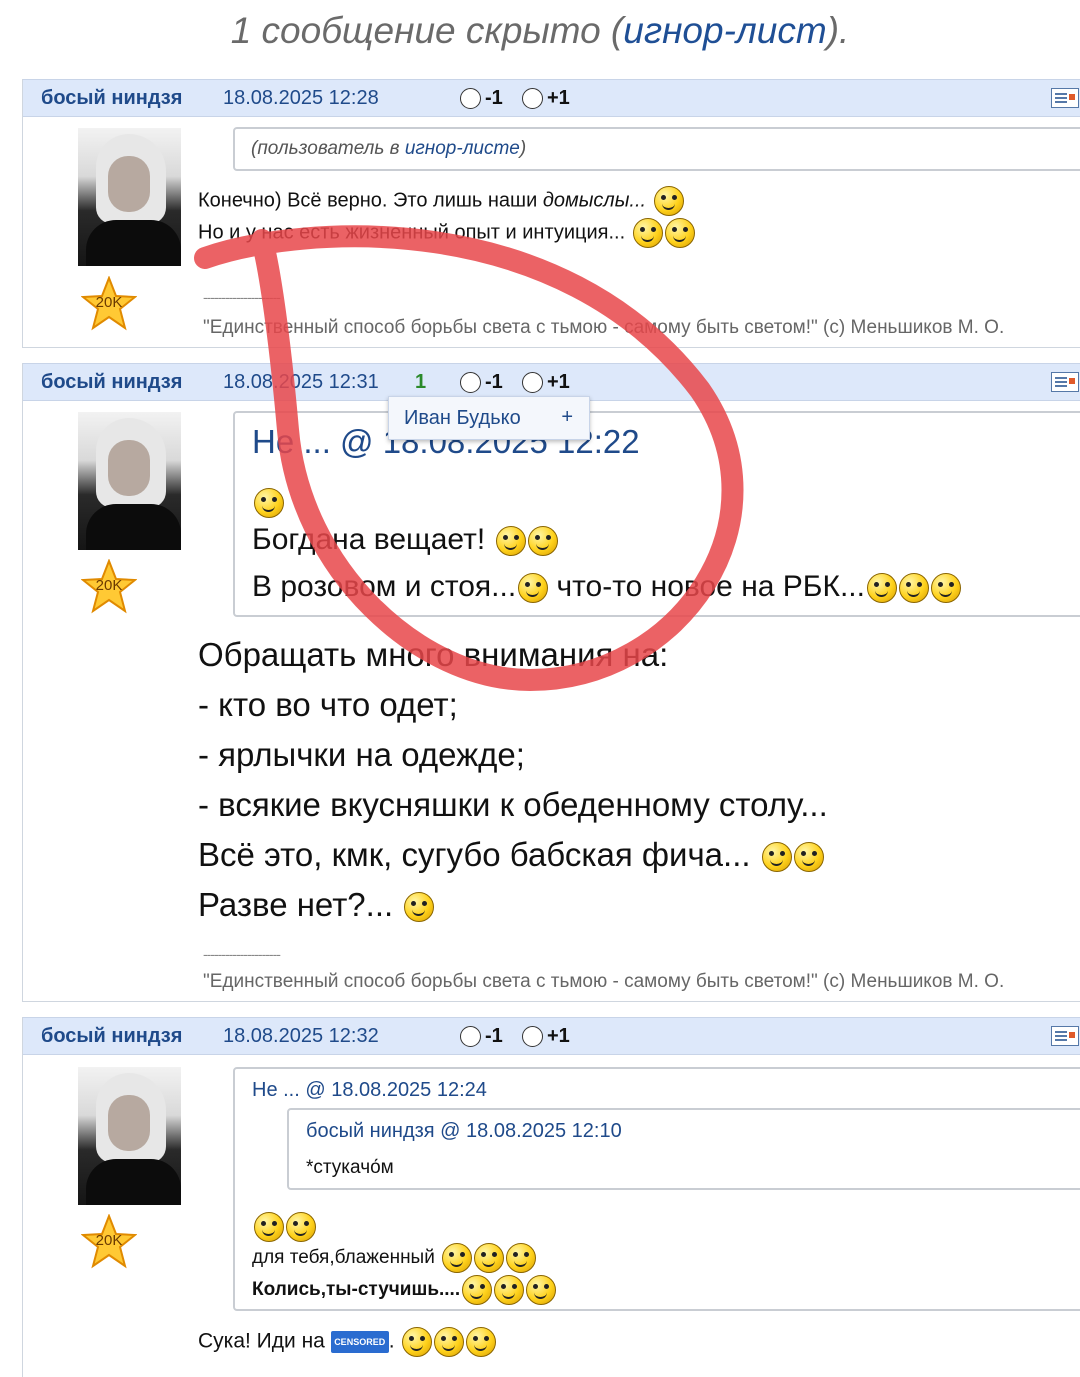 Image resolution: width=1080 pixels, height=1377 pixels. I want to click on post-body-line: Сука! Иди на CENSORED., so click(347, 1342).